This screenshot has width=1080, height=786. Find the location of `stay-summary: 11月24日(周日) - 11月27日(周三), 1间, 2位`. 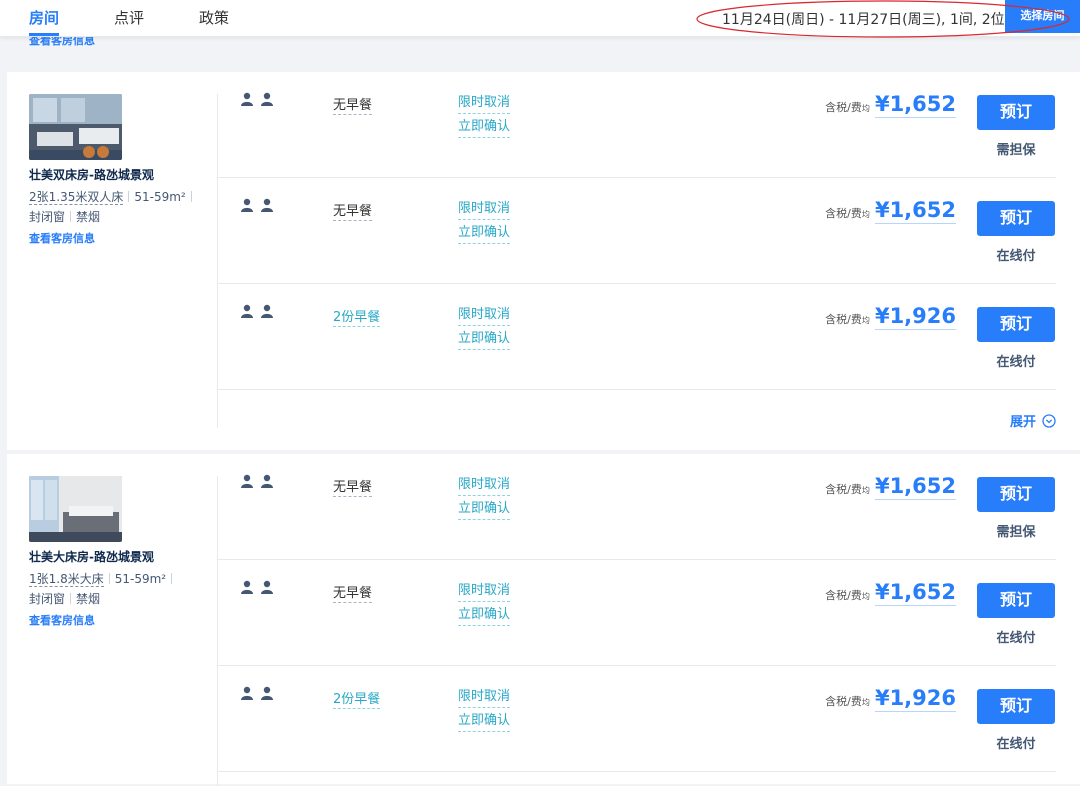

stay-summary: 11月24日(周日) - 11月27日(周三), 1间, 2位 is located at coordinates (863, 19).